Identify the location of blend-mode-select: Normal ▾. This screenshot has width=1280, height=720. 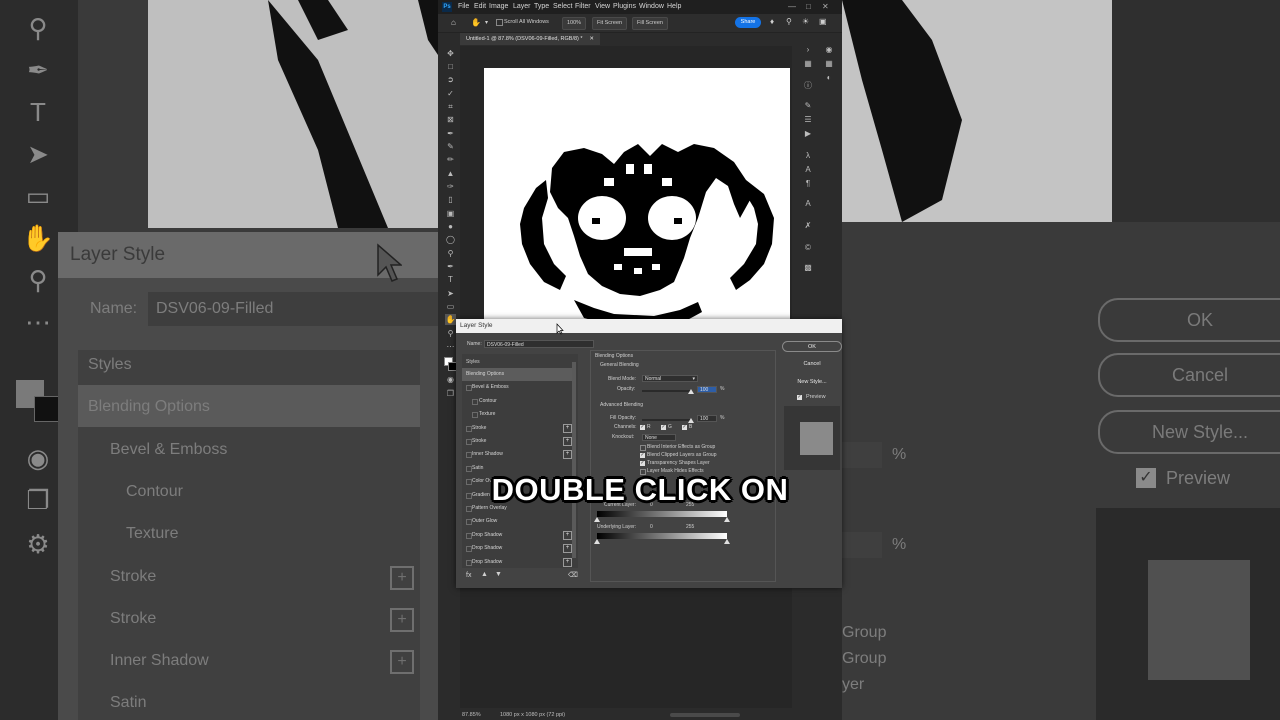
(670, 378).